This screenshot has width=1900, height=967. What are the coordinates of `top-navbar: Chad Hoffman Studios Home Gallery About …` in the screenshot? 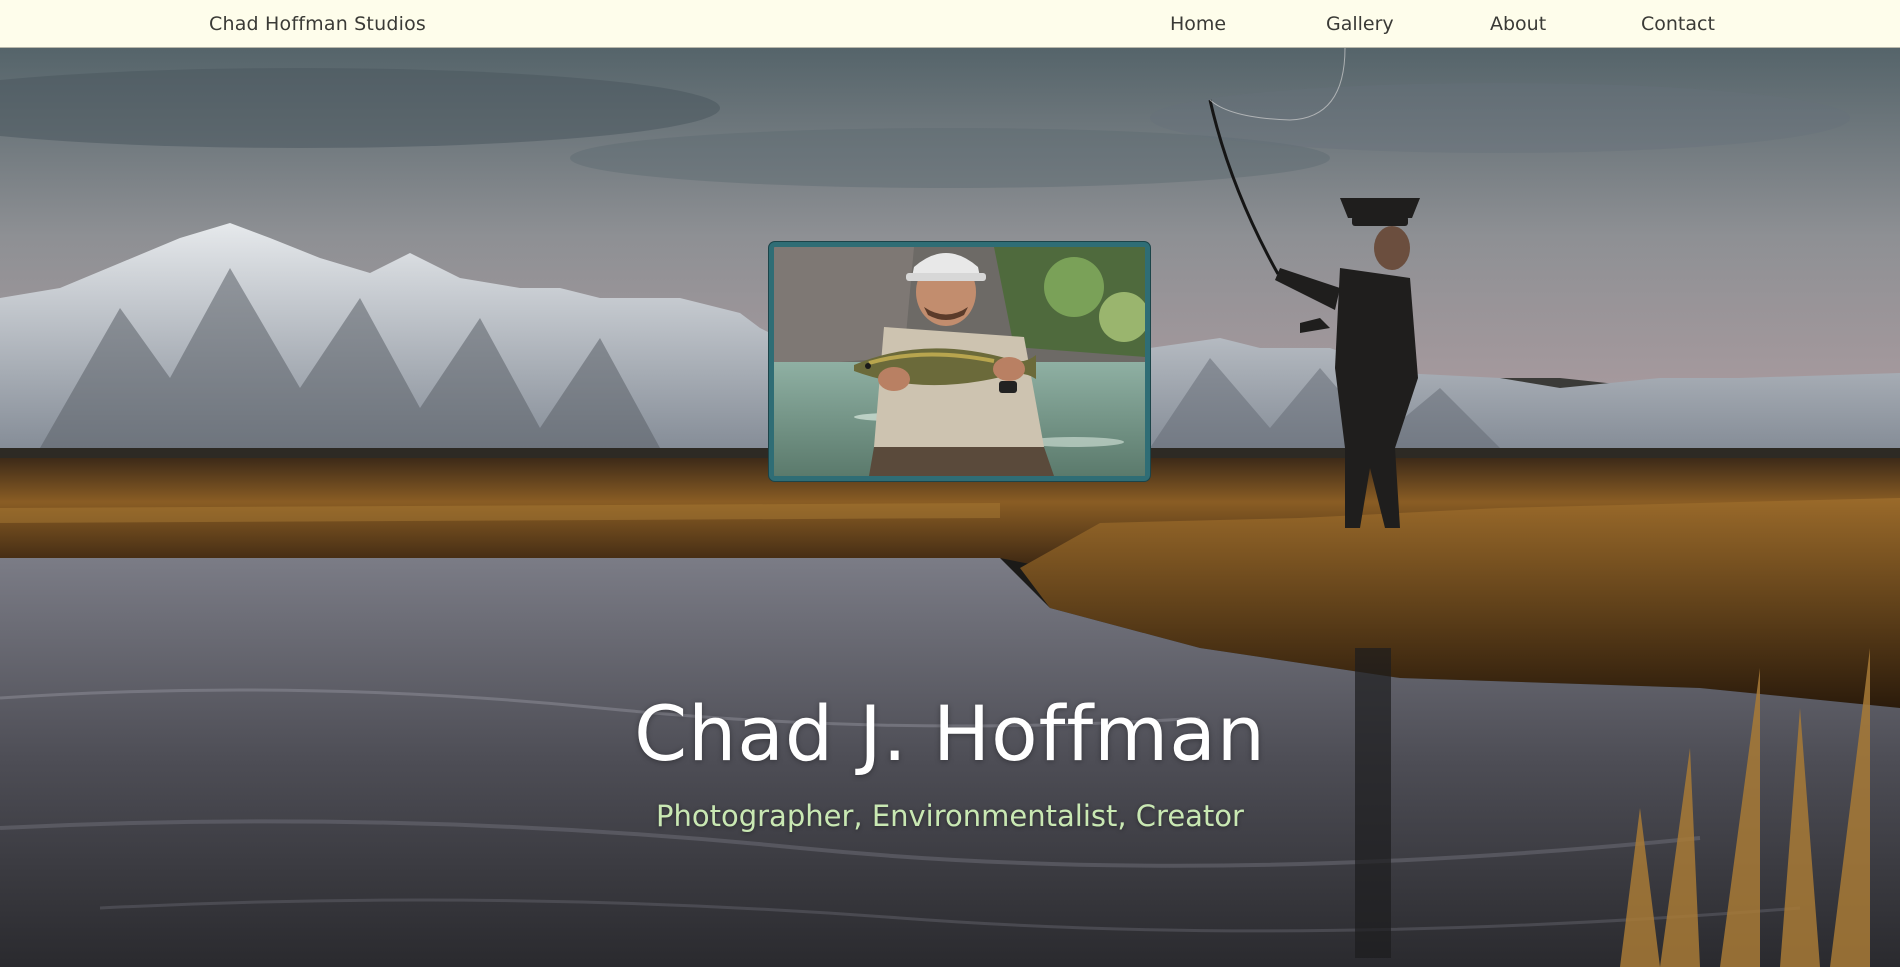 It's located at (950, 24).